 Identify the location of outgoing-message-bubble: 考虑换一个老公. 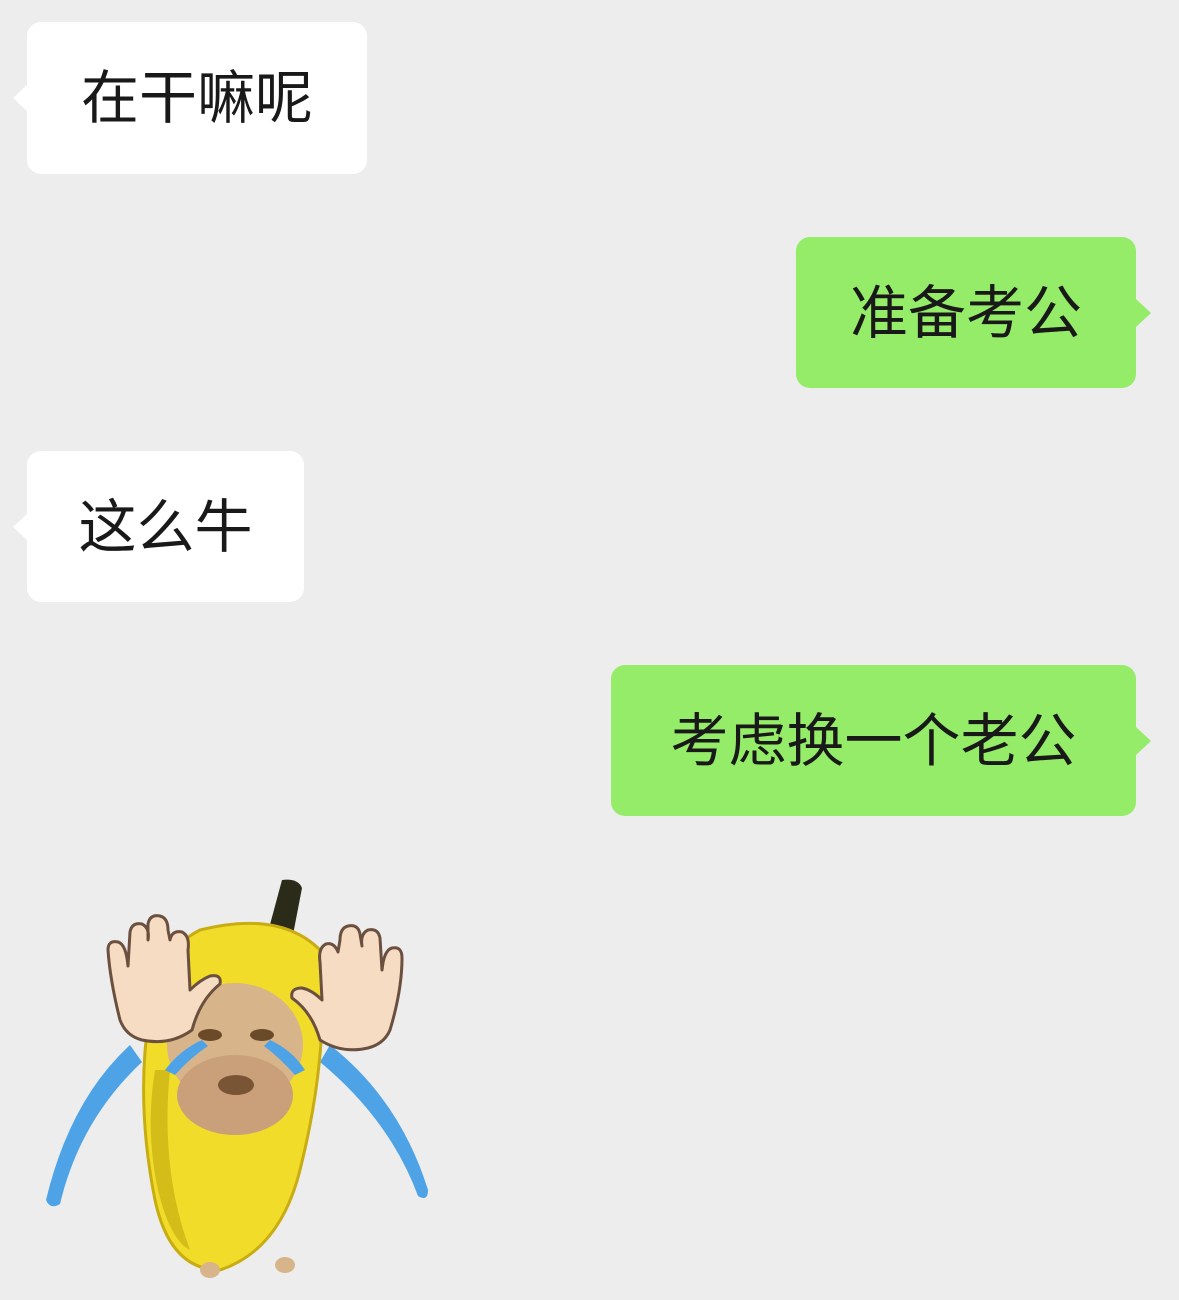
(881, 740).